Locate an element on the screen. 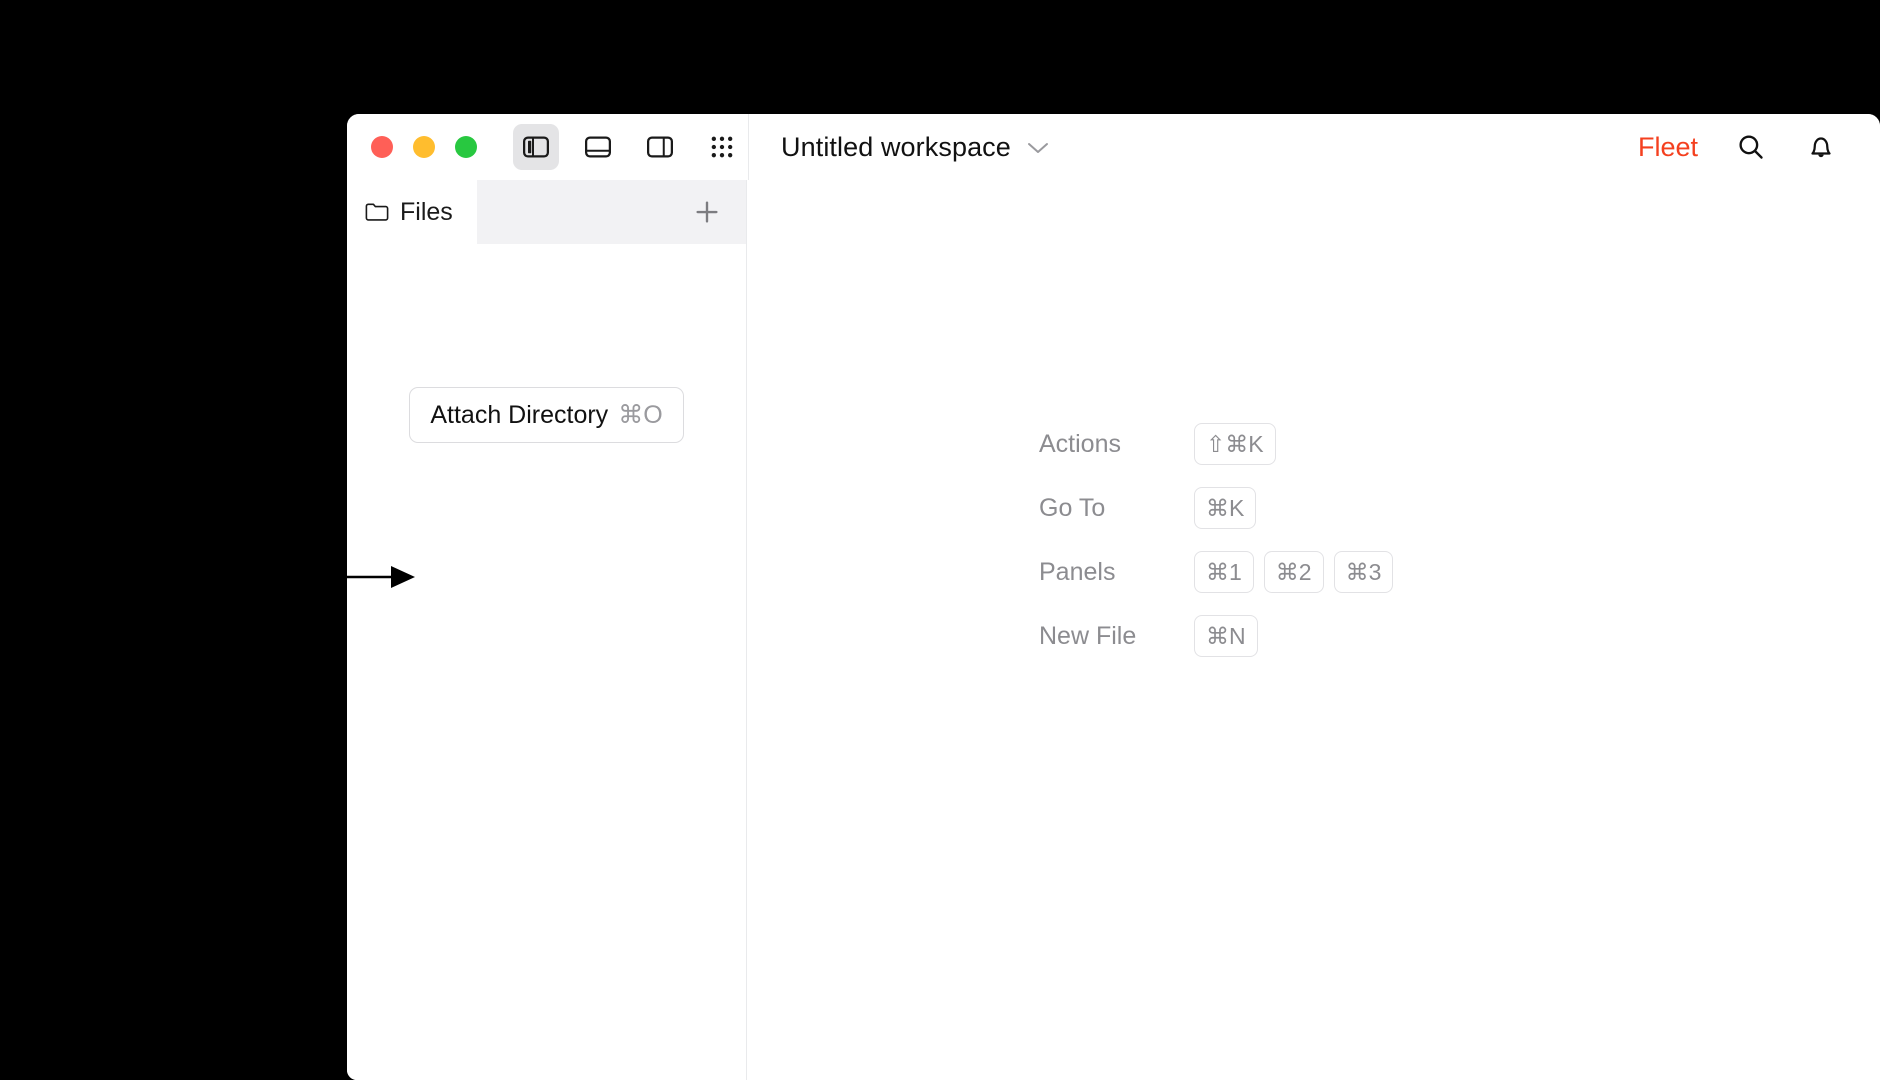 The width and height of the screenshot is (1880, 1080). grid-dots-icon is located at coordinates (722, 147).